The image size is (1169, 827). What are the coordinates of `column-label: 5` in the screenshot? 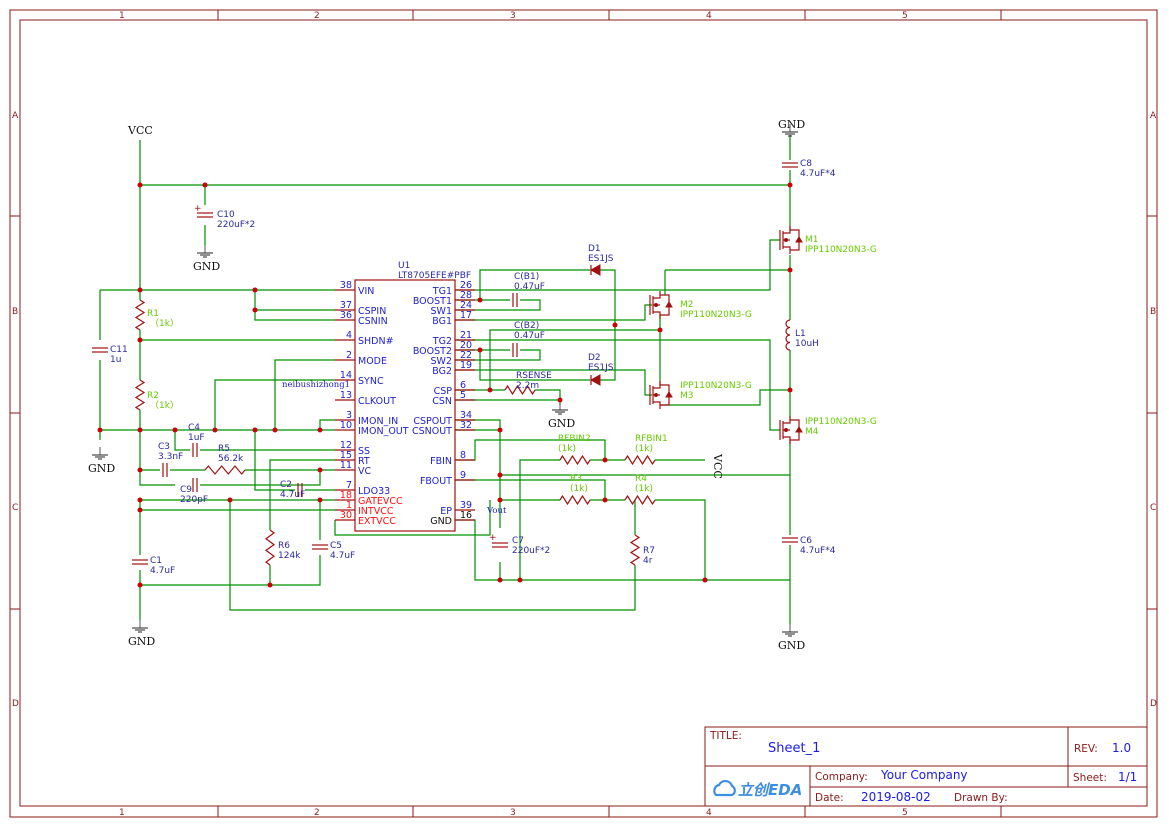 It's located at (905, 813).